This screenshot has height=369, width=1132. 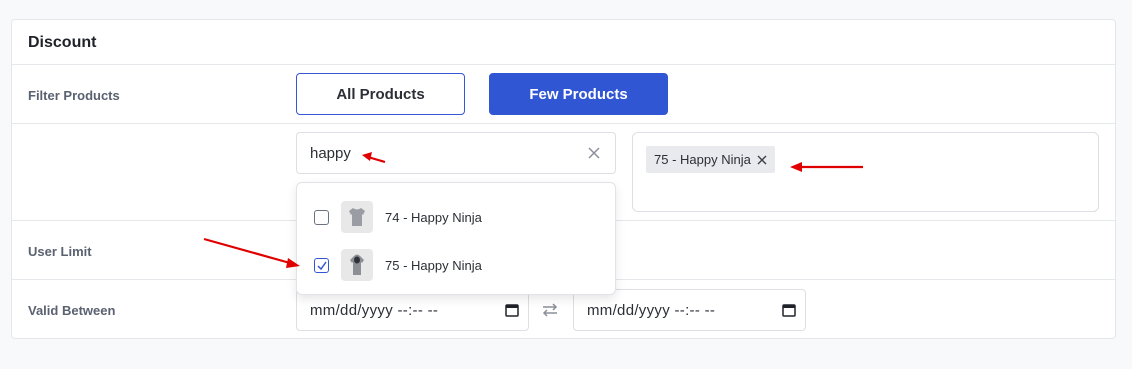 I want to click on end-date-placeholder: mm/dd/yyyy --:-- --, so click(x=651, y=310).